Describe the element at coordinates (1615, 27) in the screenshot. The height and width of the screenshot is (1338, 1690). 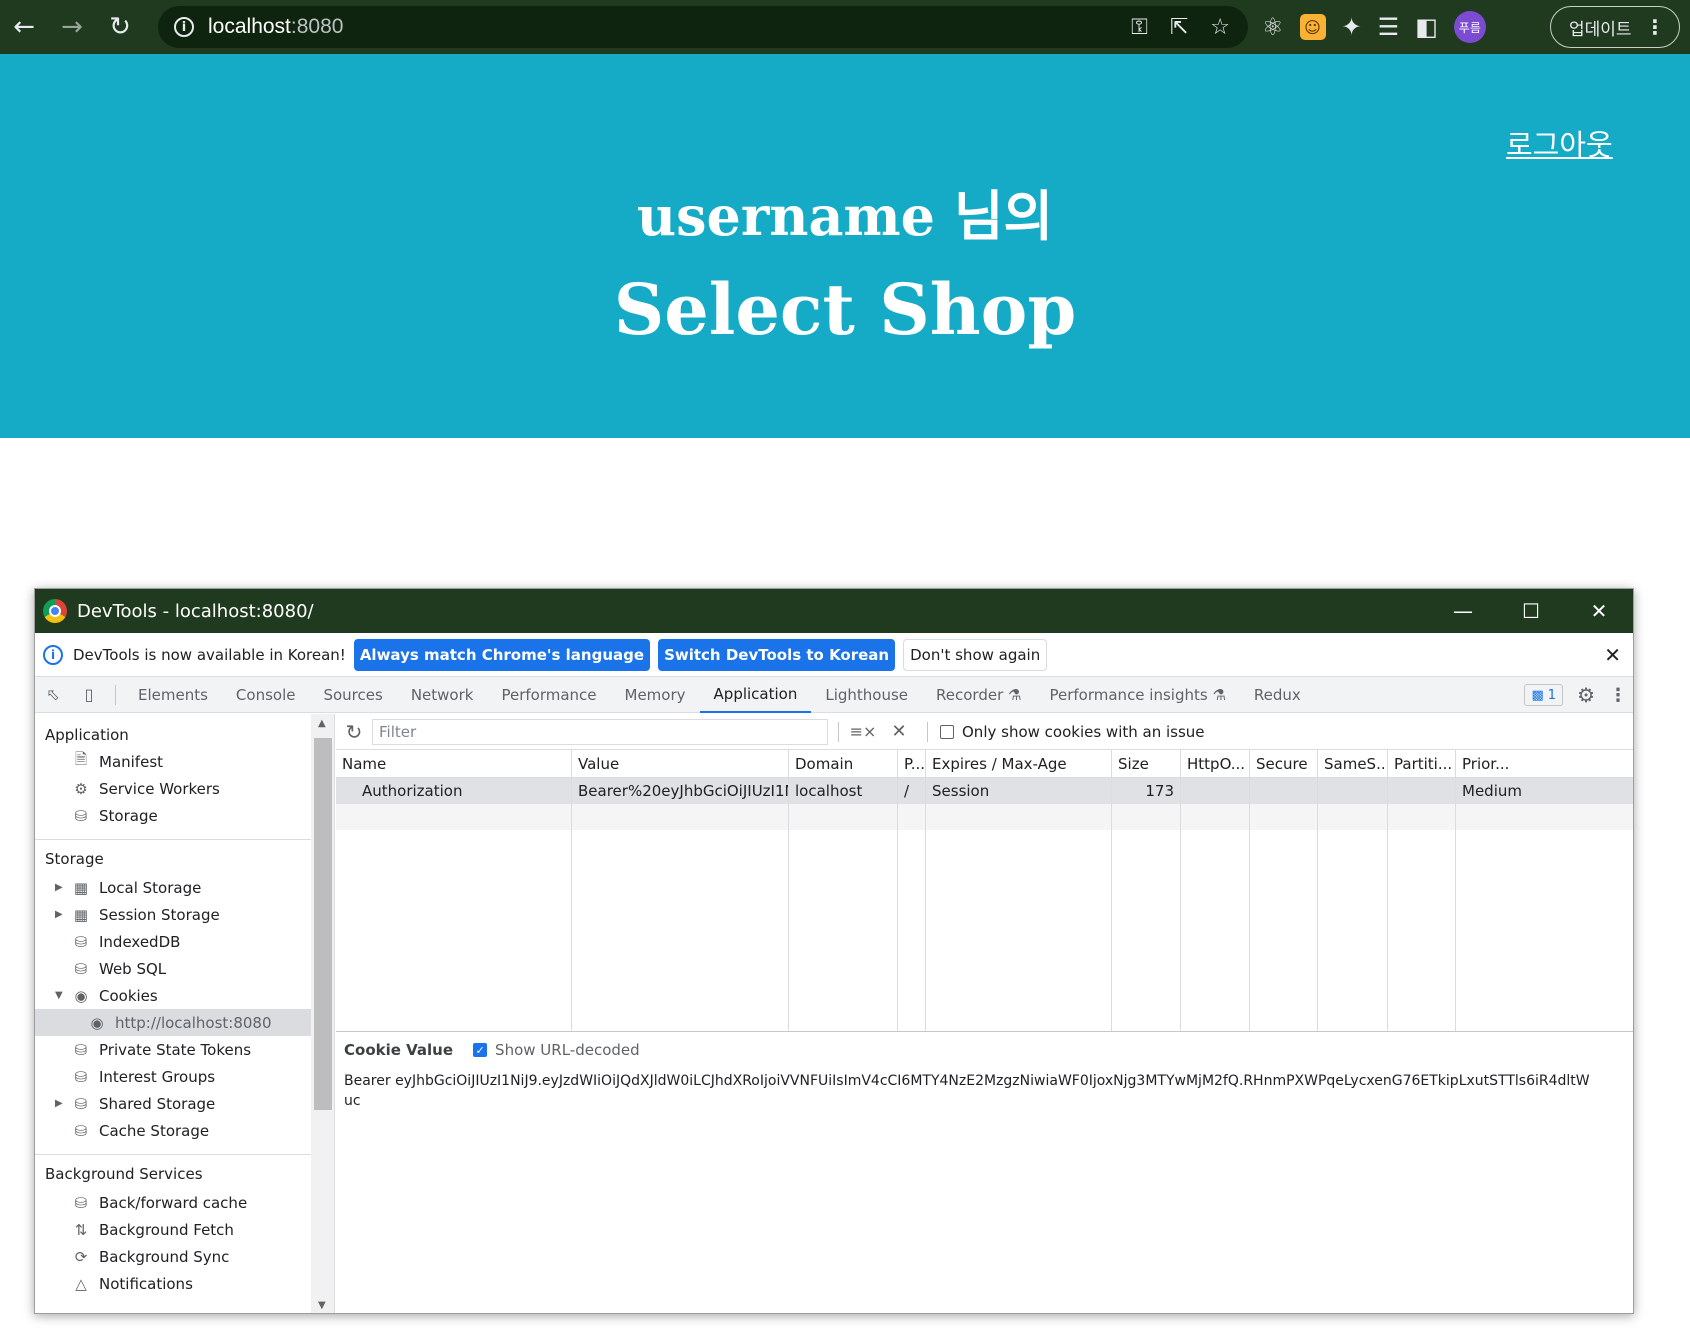
I see `update-button: 업데이트 ⋮` at that location.